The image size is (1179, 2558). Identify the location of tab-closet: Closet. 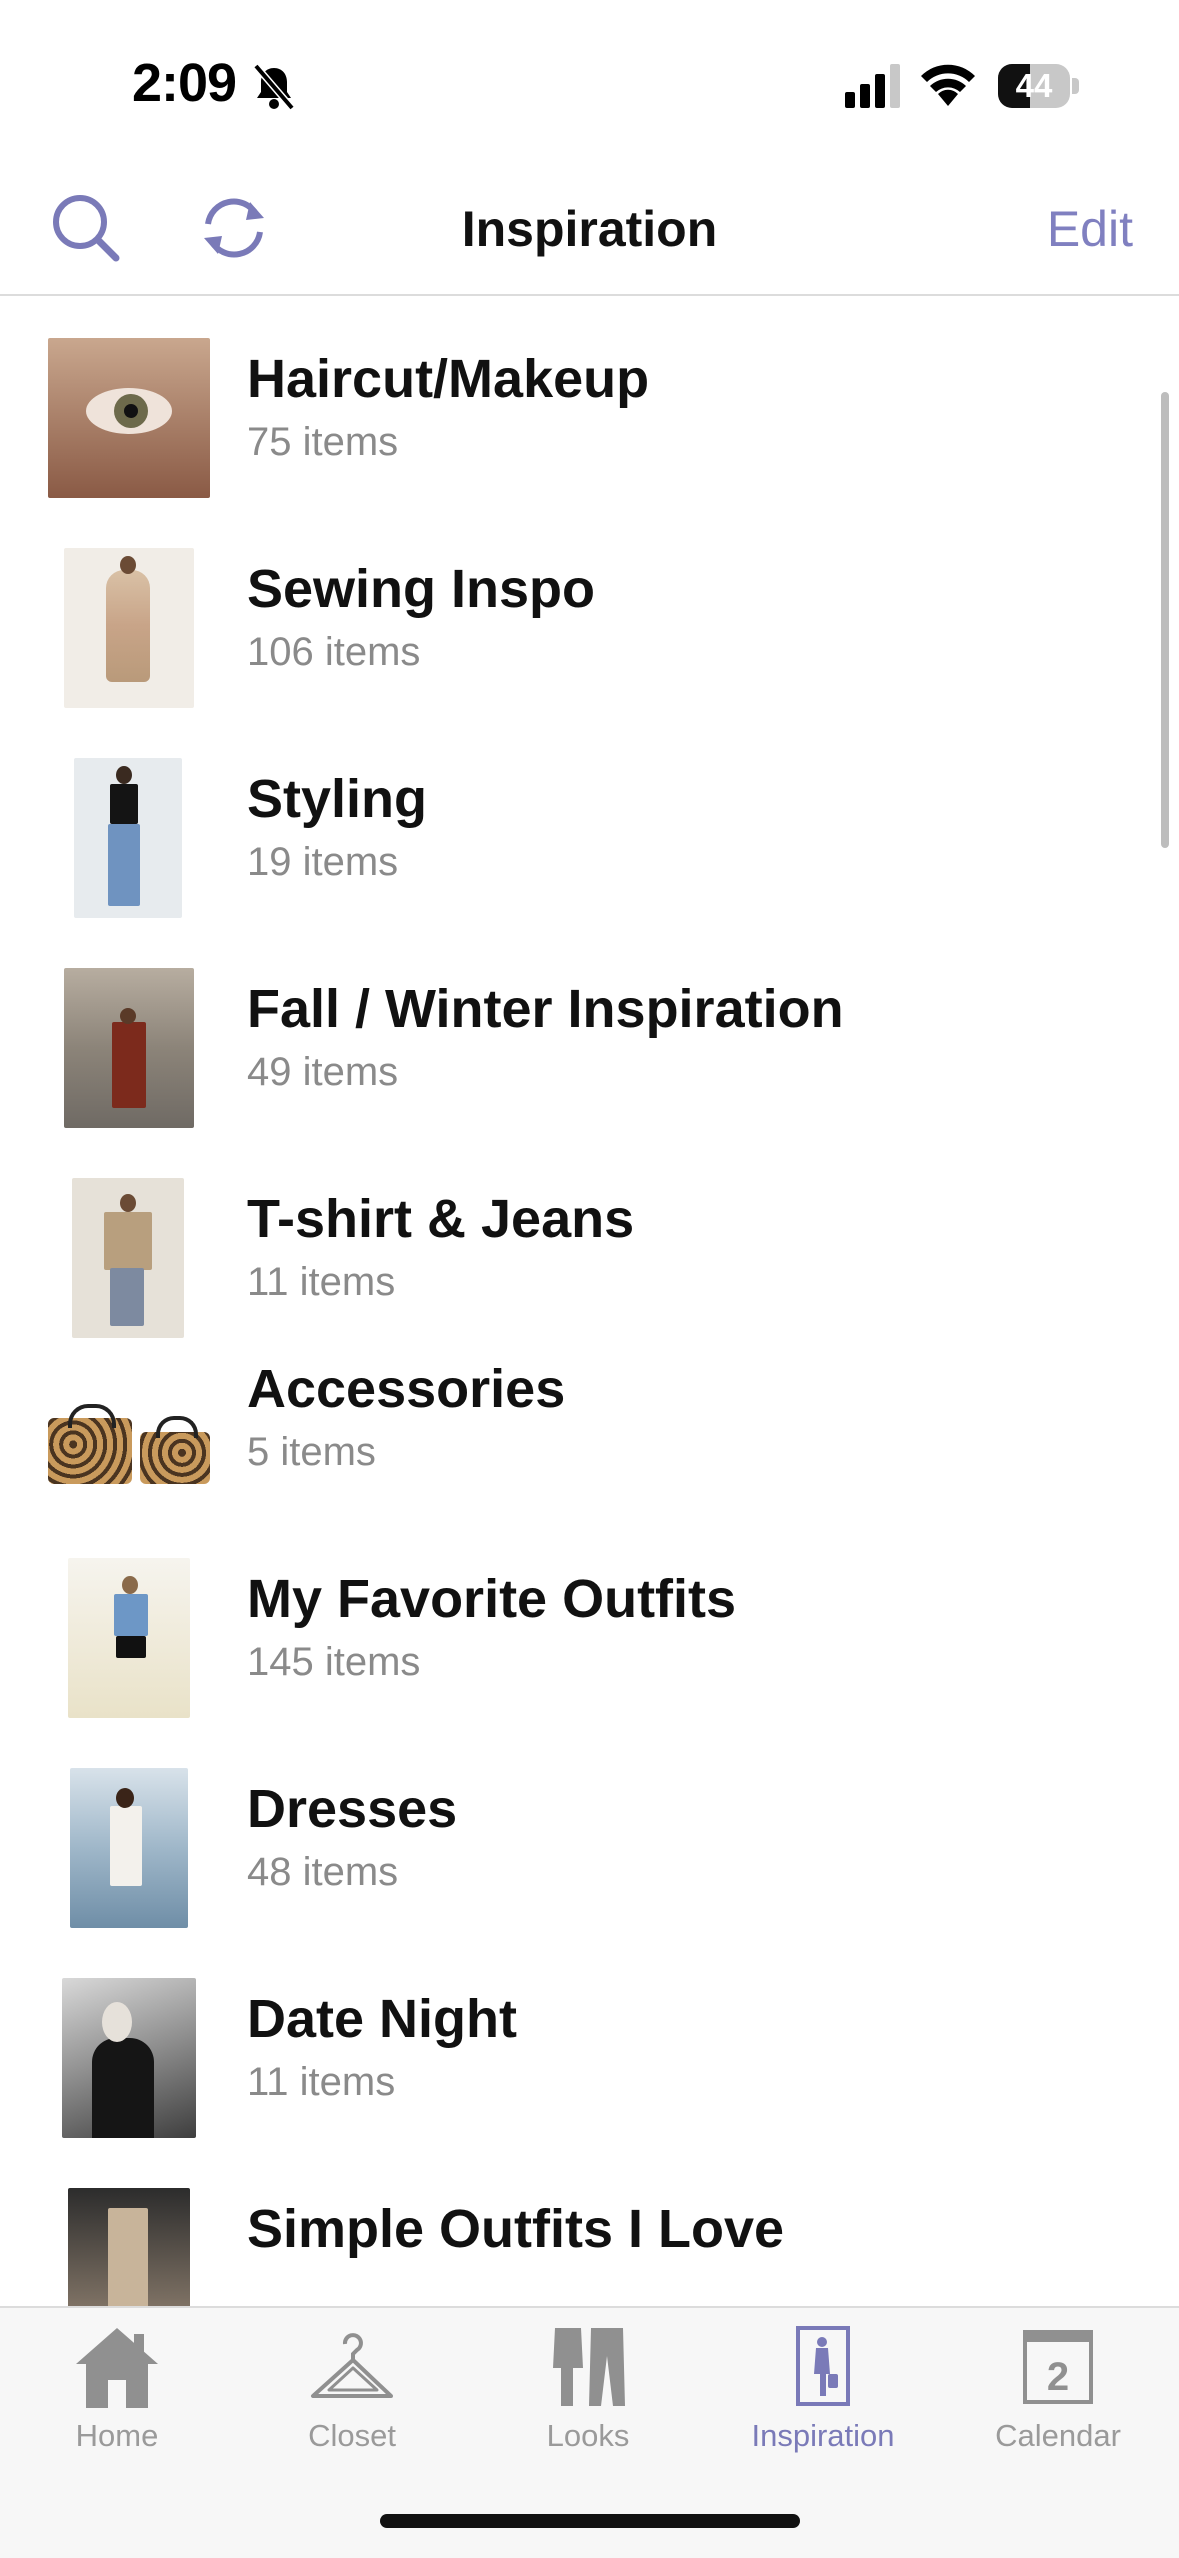
(352, 2393).